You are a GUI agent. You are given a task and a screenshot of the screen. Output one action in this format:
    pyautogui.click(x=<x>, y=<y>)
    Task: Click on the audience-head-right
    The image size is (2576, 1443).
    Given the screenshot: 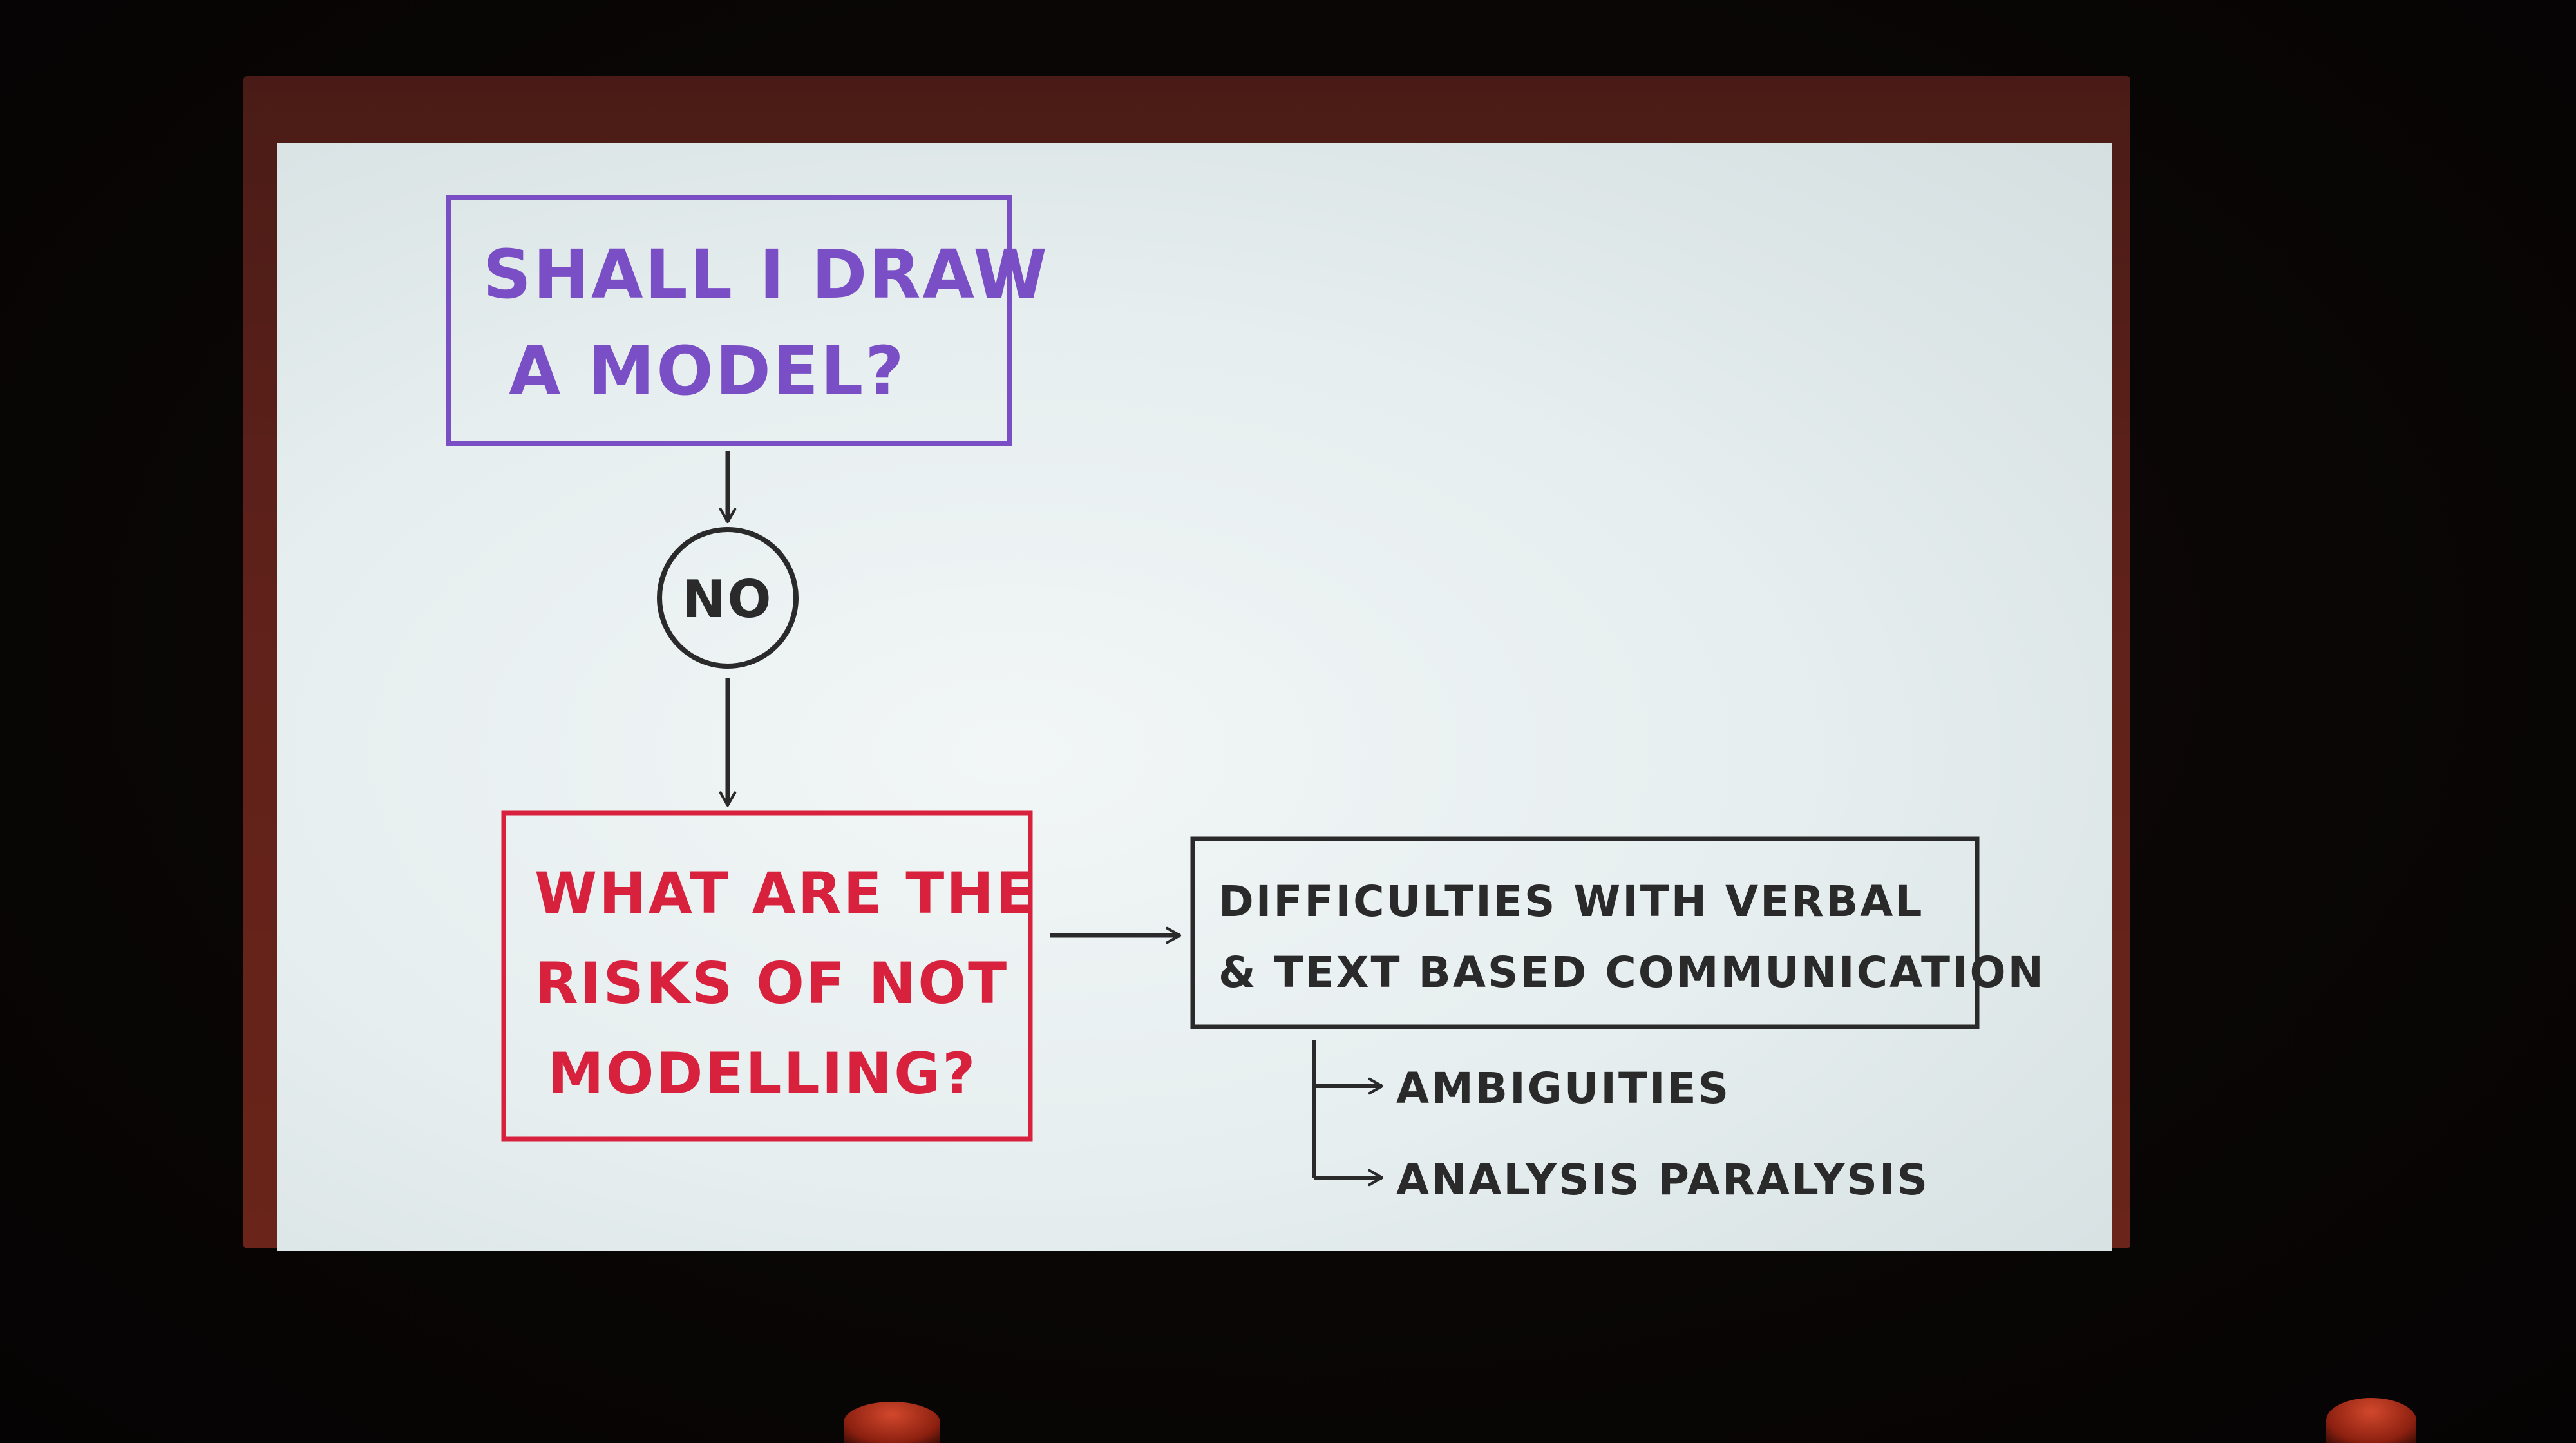 What is the action you would take?
    pyautogui.click(x=2371, y=1420)
    